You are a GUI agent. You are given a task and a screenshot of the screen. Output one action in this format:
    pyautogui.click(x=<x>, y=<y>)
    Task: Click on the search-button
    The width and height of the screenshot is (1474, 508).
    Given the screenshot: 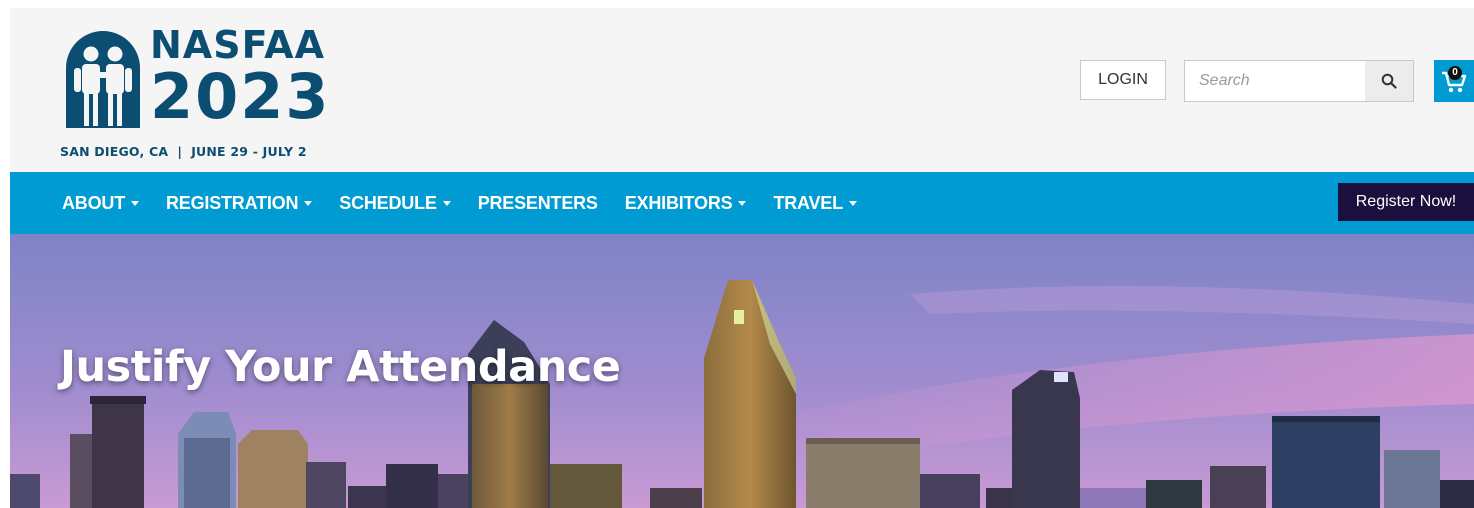 What is the action you would take?
    pyautogui.click(x=1389, y=81)
    